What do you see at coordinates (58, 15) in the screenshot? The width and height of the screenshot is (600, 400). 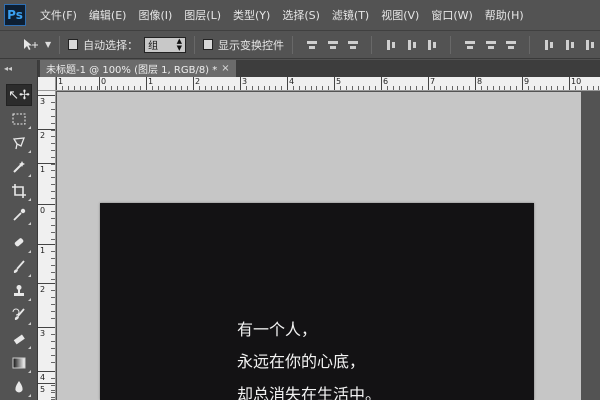 I see `menu-file: 文件(F)` at bounding box center [58, 15].